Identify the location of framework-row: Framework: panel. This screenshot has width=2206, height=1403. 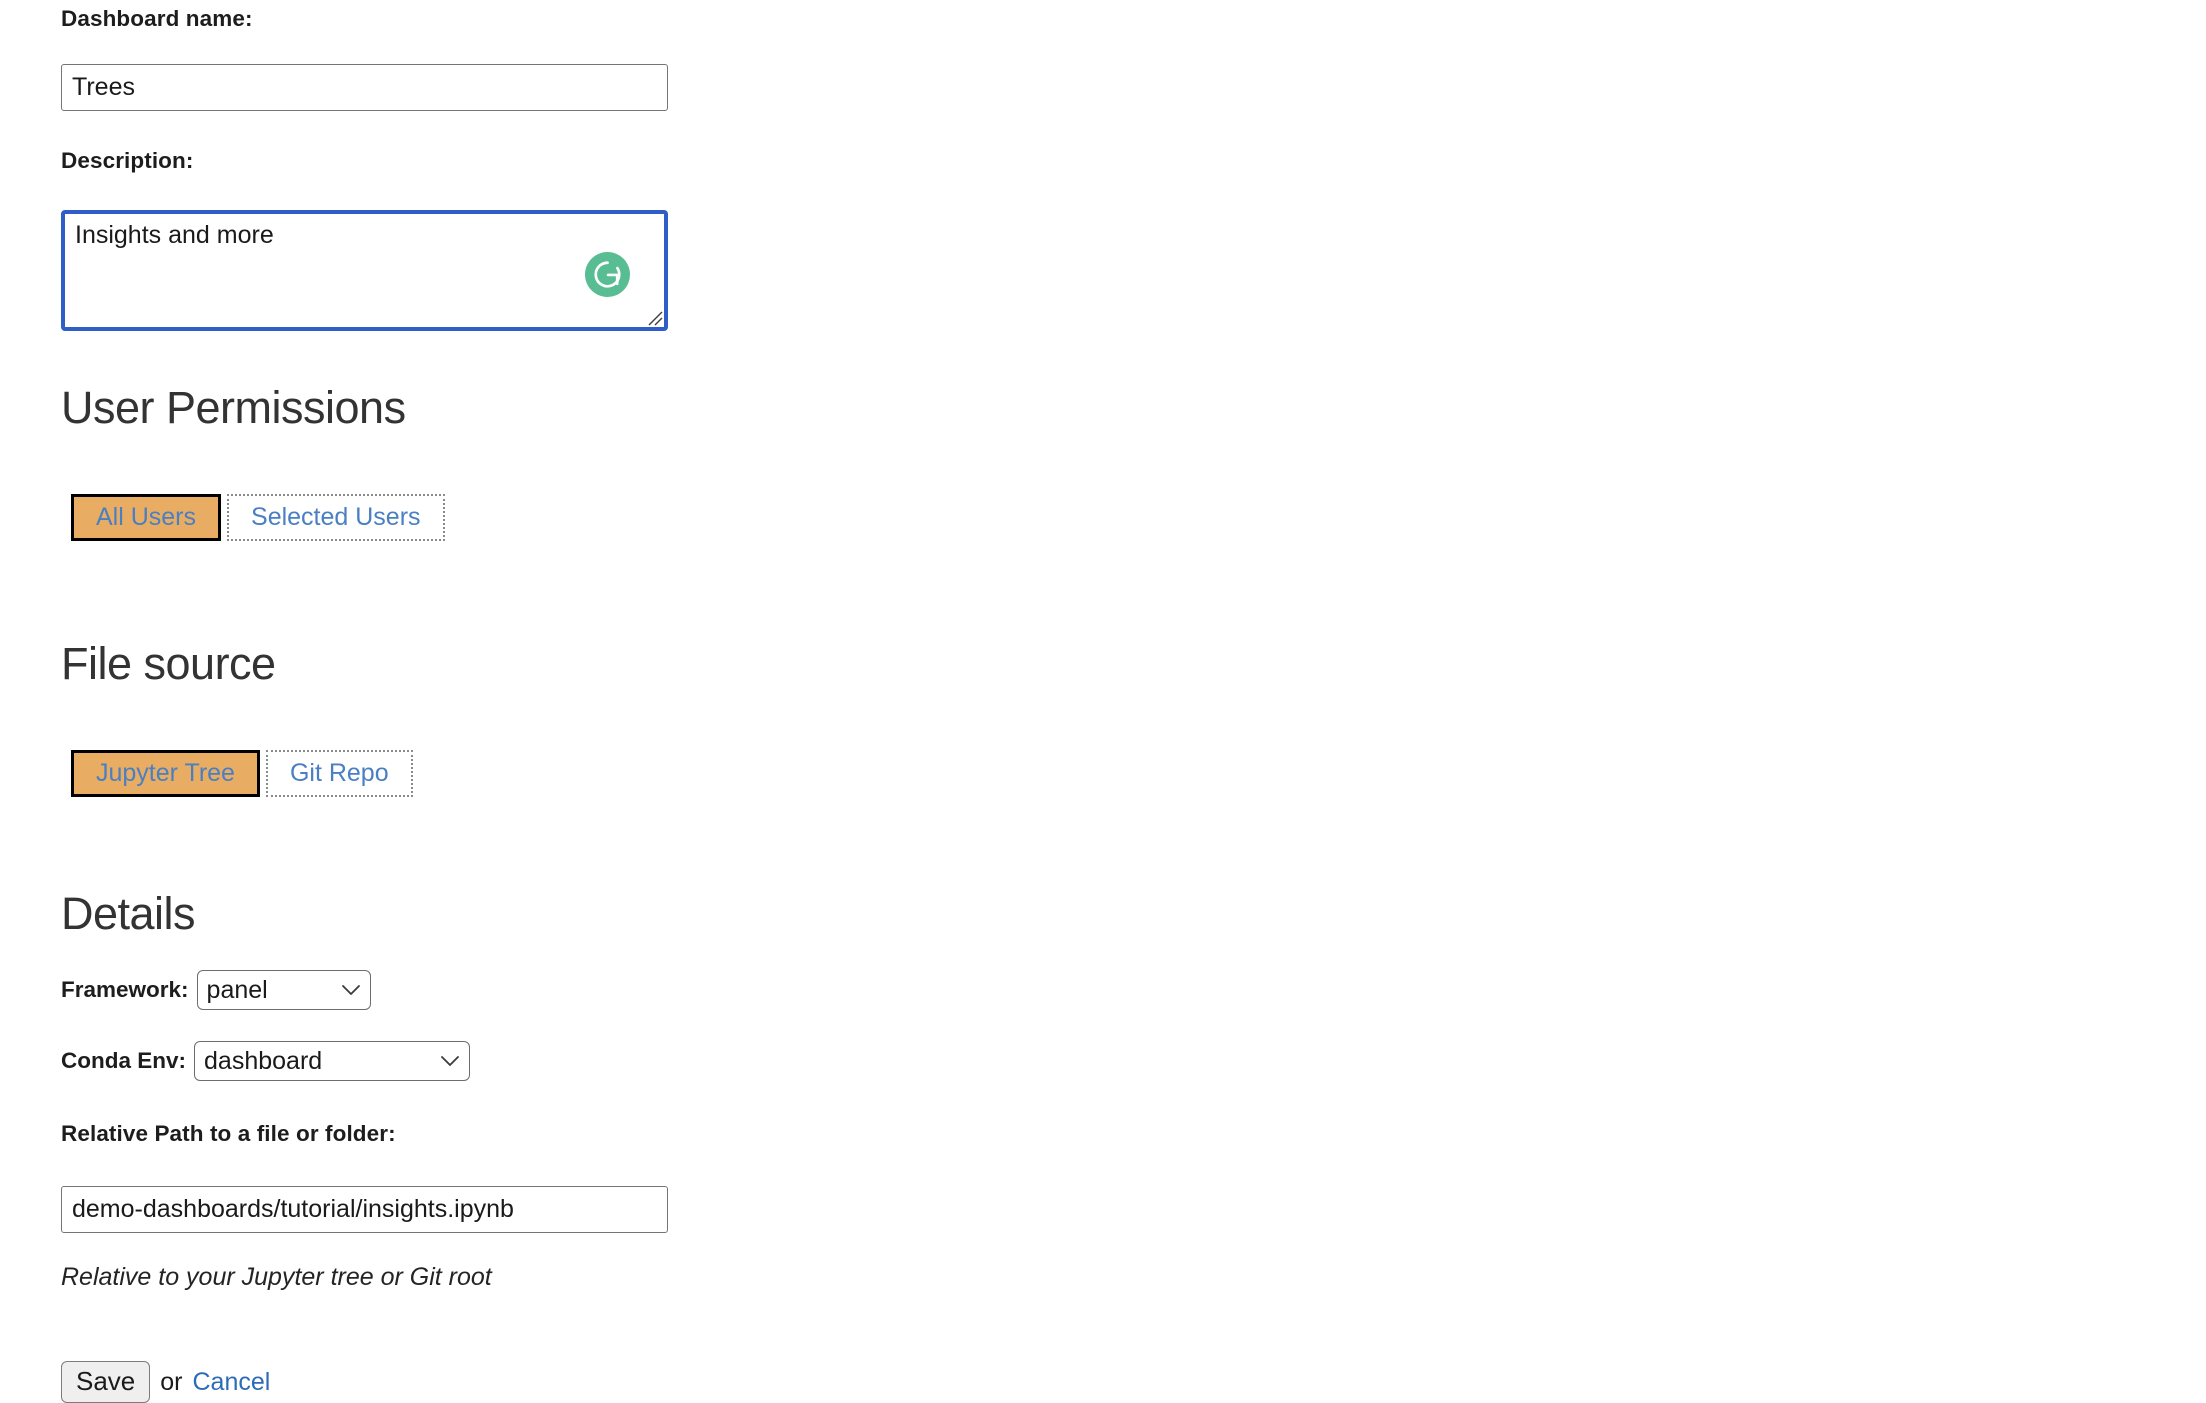
(216, 990).